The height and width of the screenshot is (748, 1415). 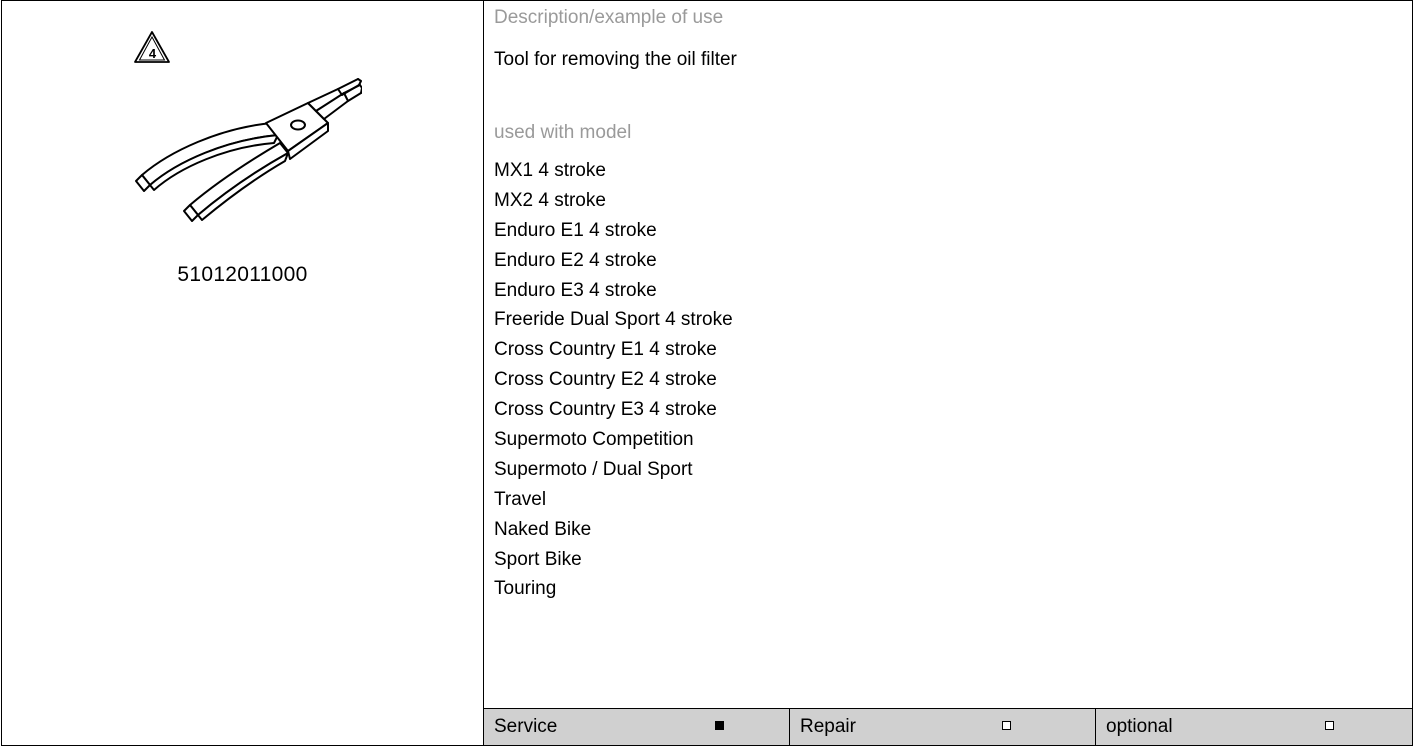 I want to click on warning-triangle-icon: 4, so click(x=152, y=47).